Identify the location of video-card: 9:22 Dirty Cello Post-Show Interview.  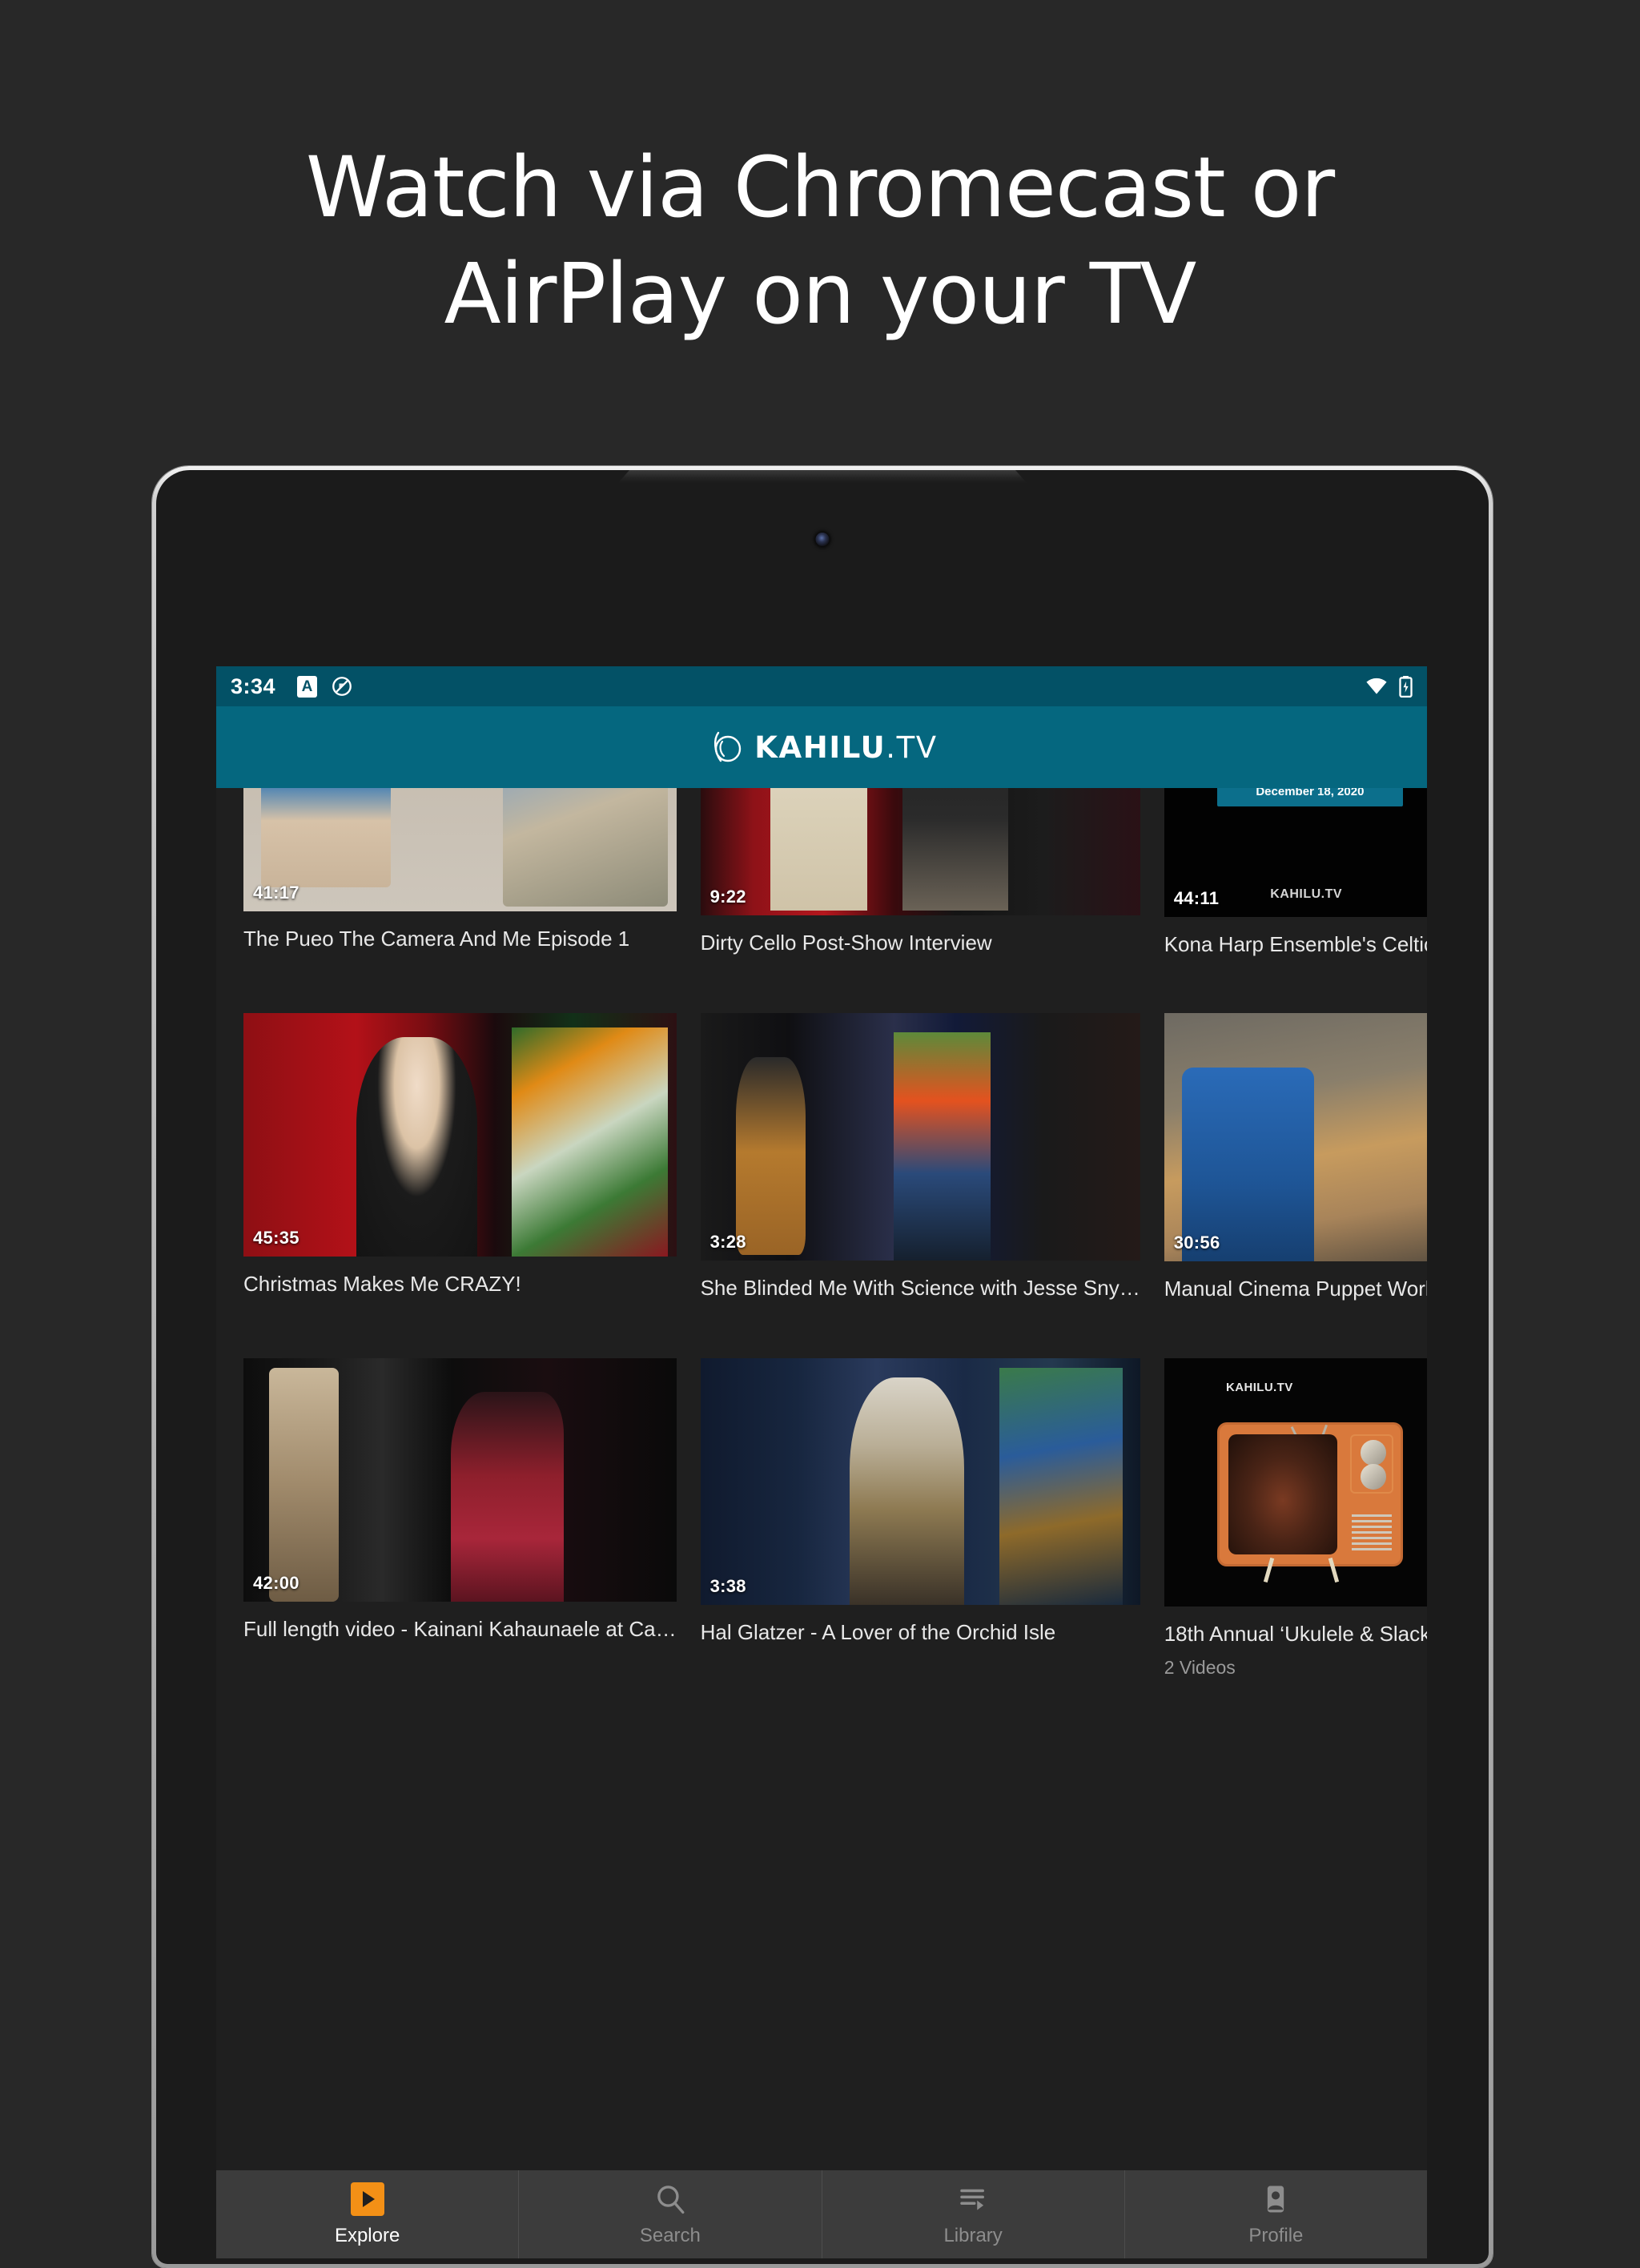
(920, 873).